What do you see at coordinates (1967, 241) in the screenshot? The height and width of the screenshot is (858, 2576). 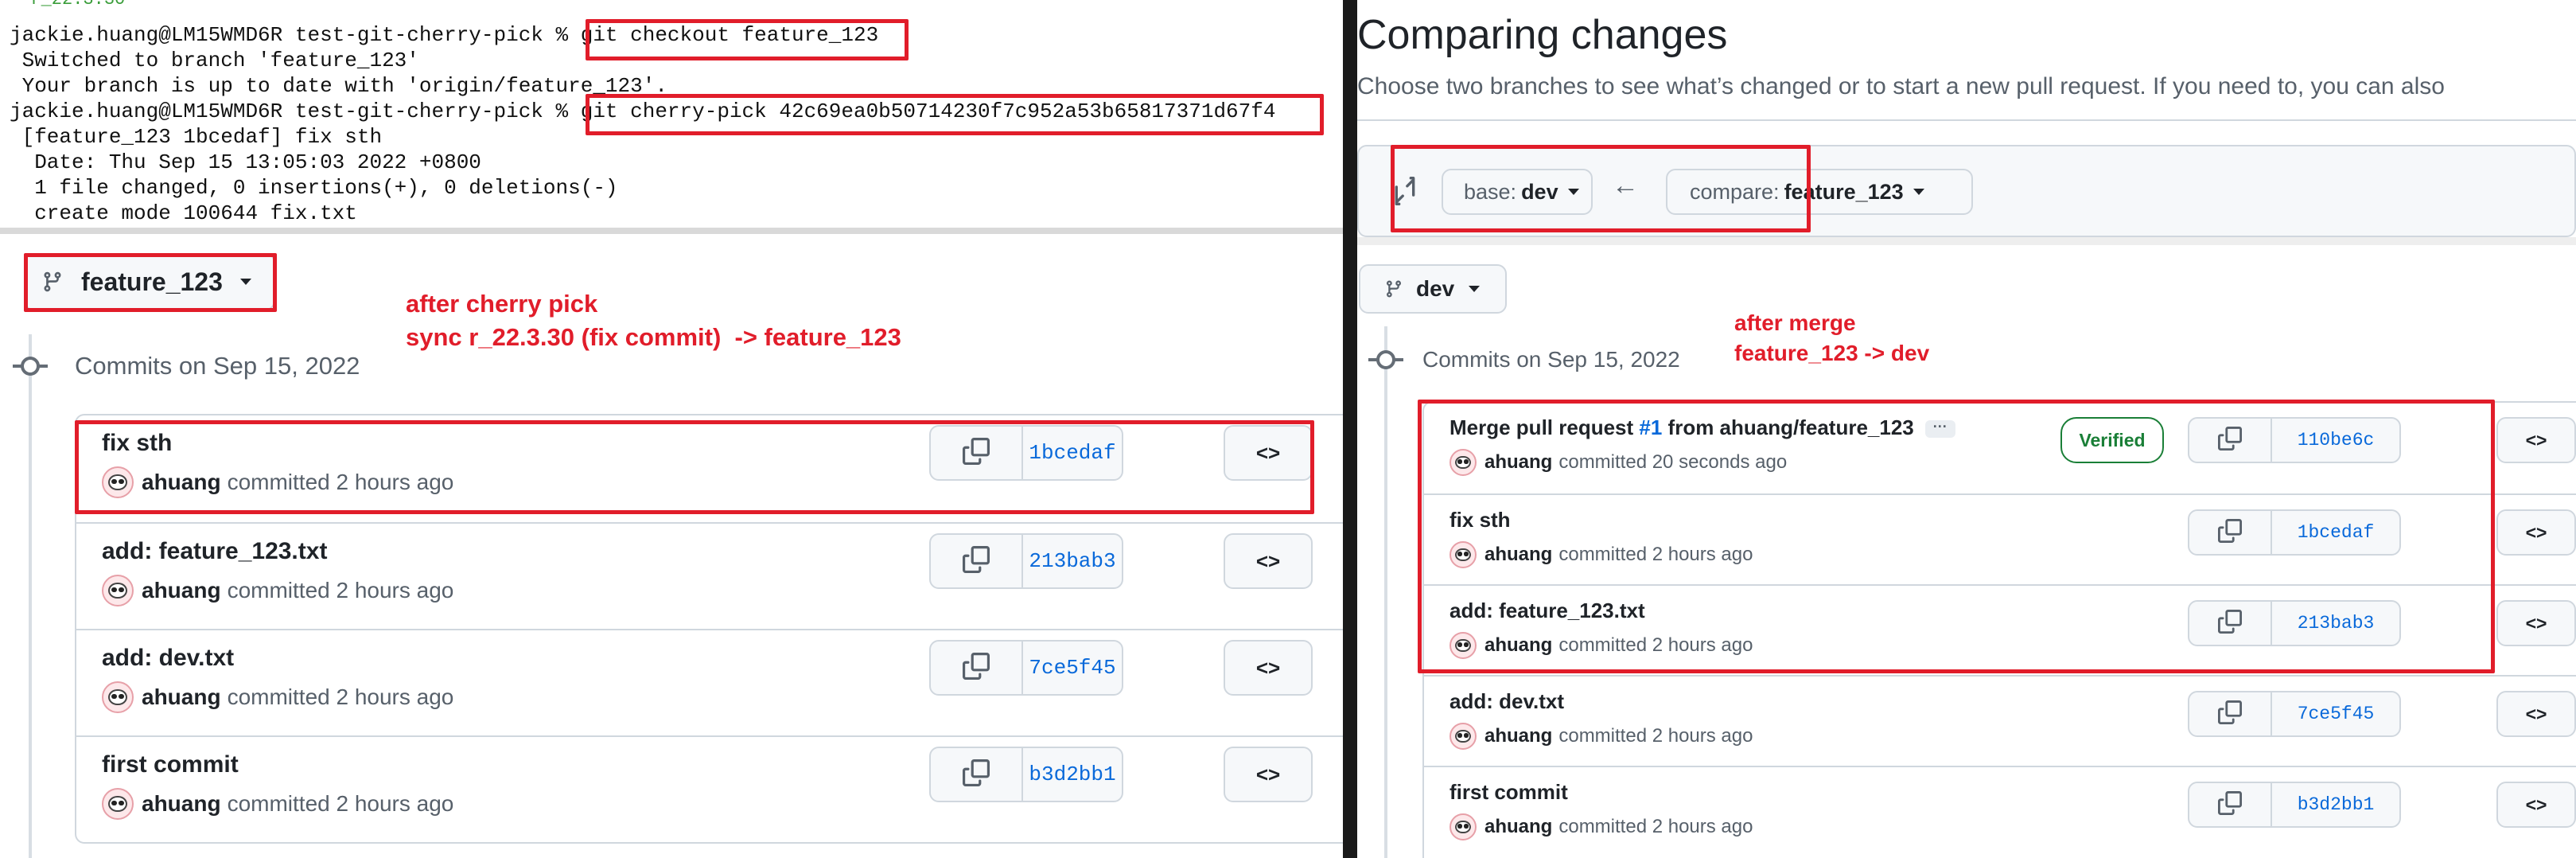 I see `divider` at bounding box center [1967, 241].